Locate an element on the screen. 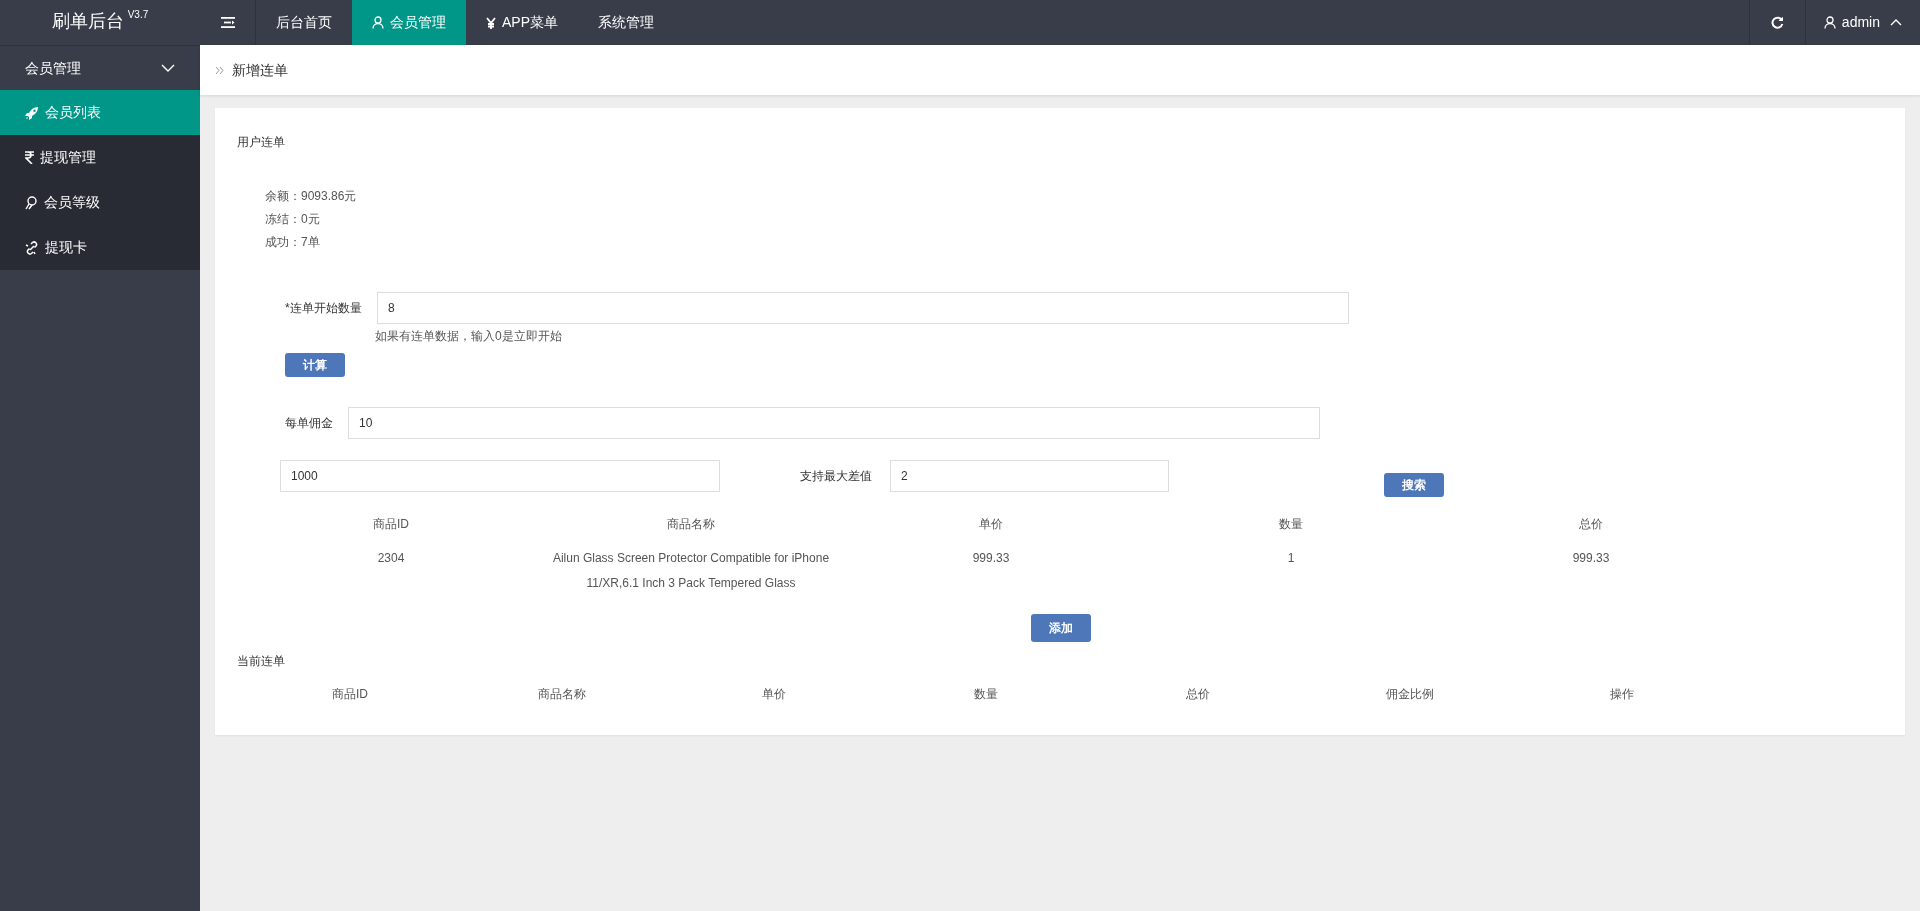 The height and width of the screenshot is (911, 1920). table-cell-text: 2304 is located at coordinates (391, 558).